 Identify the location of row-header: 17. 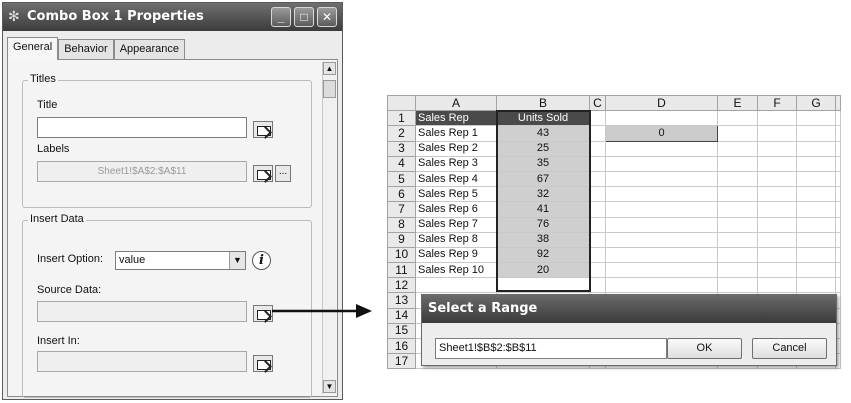
(401, 361).